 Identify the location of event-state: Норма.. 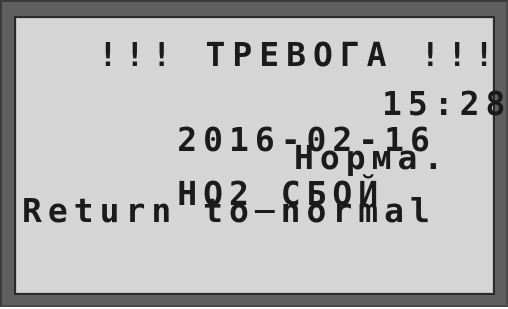
(372, 157).